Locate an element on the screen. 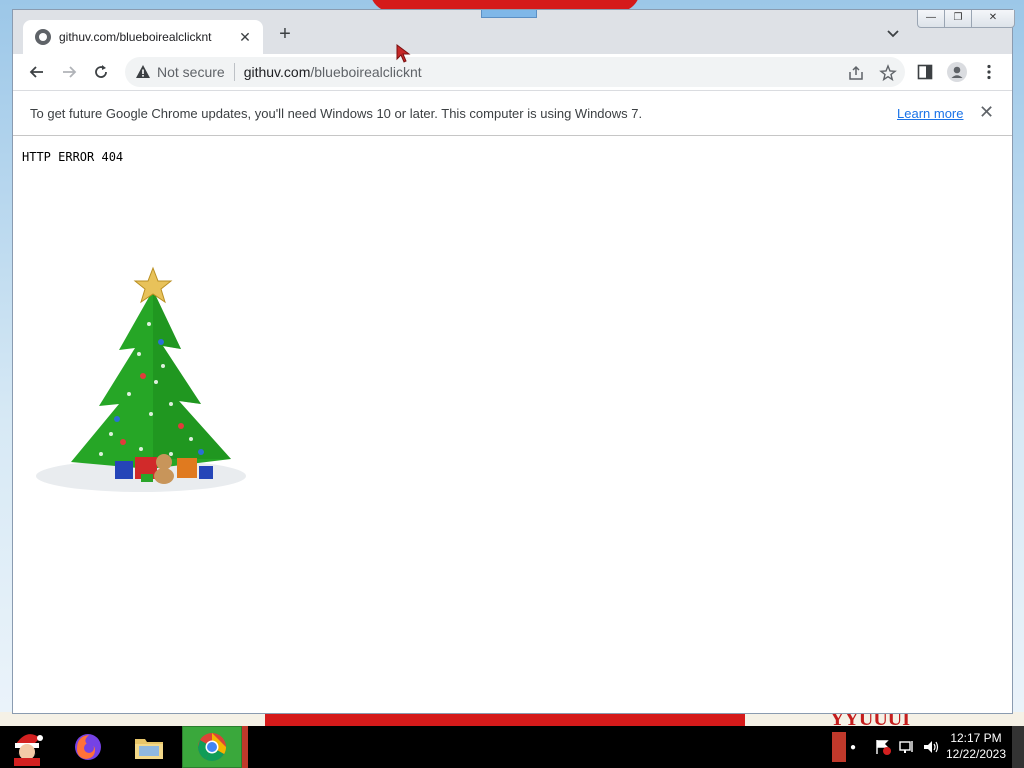 The width and height of the screenshot is (1024, 768). learn-more-link: Learn more is located at coordinates (930, 113).